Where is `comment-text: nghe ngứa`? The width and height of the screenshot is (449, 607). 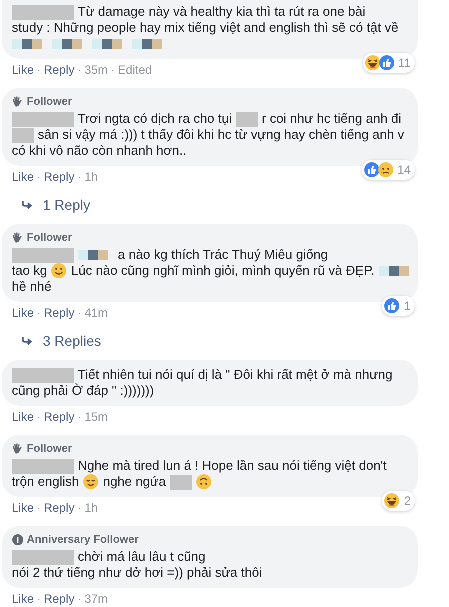
comment-text: nghe ngứa is located at coordinates (134, 482).